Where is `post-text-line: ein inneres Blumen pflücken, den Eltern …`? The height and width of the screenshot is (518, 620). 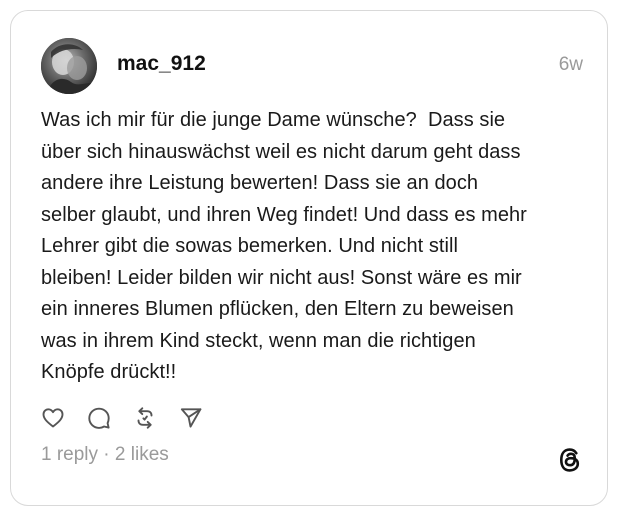
post-text-line: ein inneres Blumen pflücken, den Eltern … is located at coordinates (277, 309).